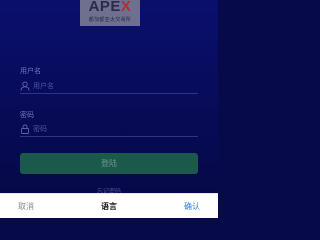  What do you see at coordinates (113, 129) in the screenshot?
I see `password-input` at bounding box center [113, 129].